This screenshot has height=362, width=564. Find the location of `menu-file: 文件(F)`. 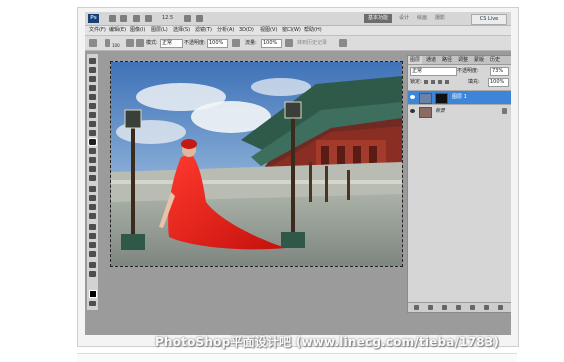

menu-file: 文件(F) is located at coordinates (97, 30).